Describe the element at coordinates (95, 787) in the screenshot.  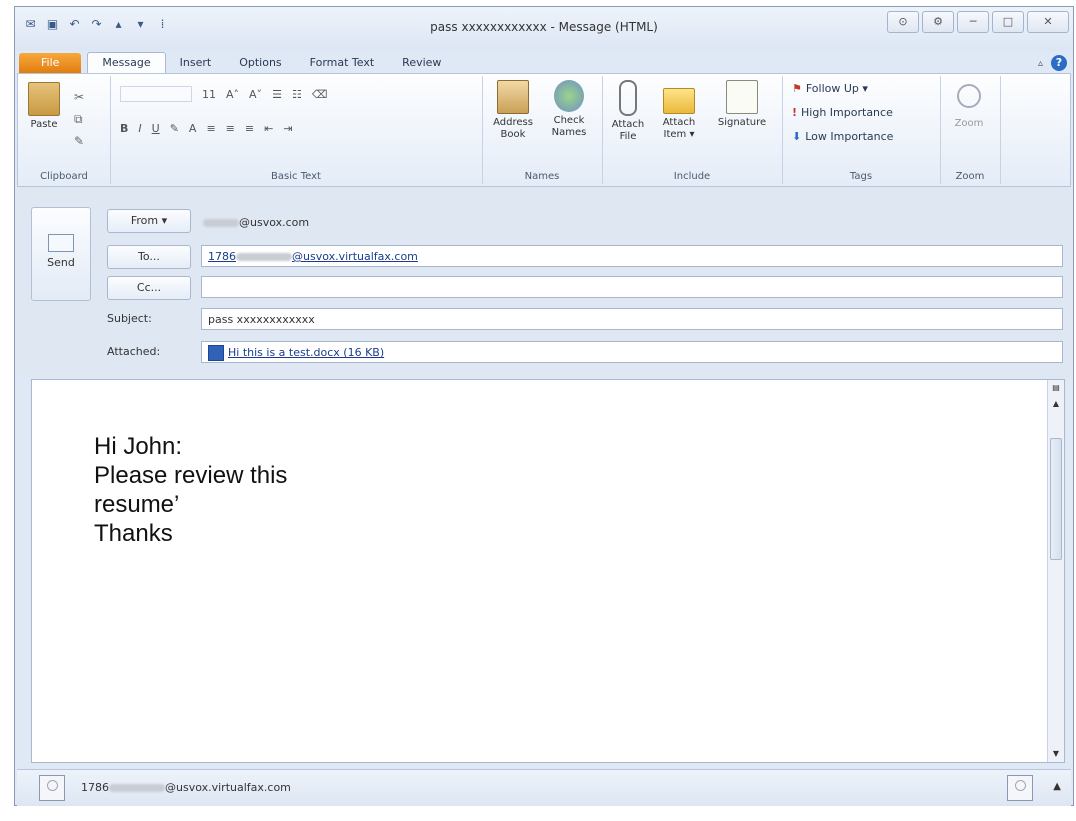
I see `people-contact-prefix: 1786` at that location.